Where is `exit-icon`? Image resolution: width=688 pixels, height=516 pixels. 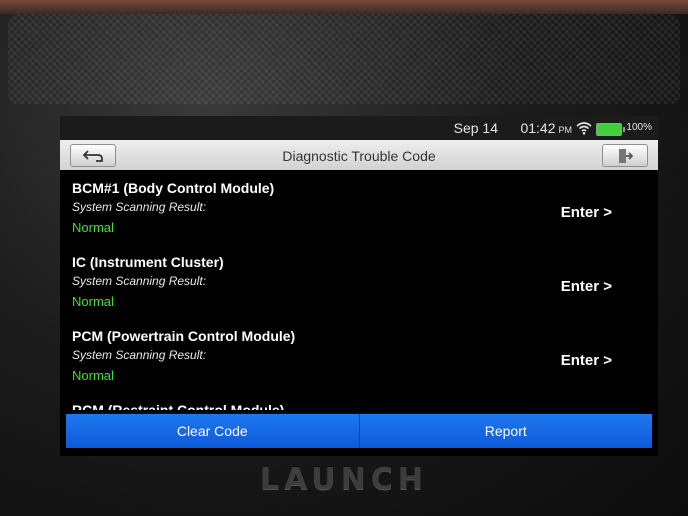
exit-icon is located at coordinates (626, 155).